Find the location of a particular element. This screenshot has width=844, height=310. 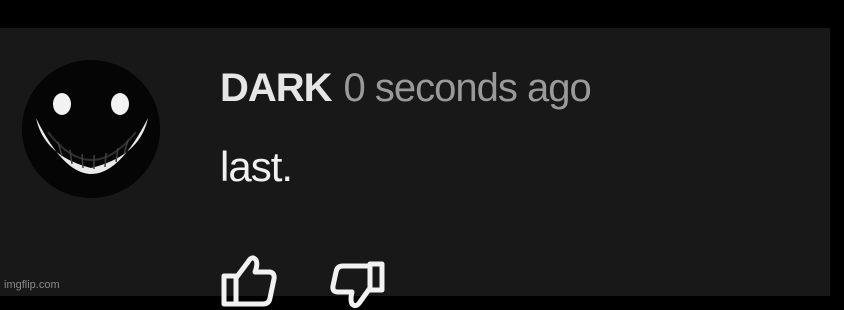

comment-header: DARK 0 seconds ago is located at coordinates (406, 94).